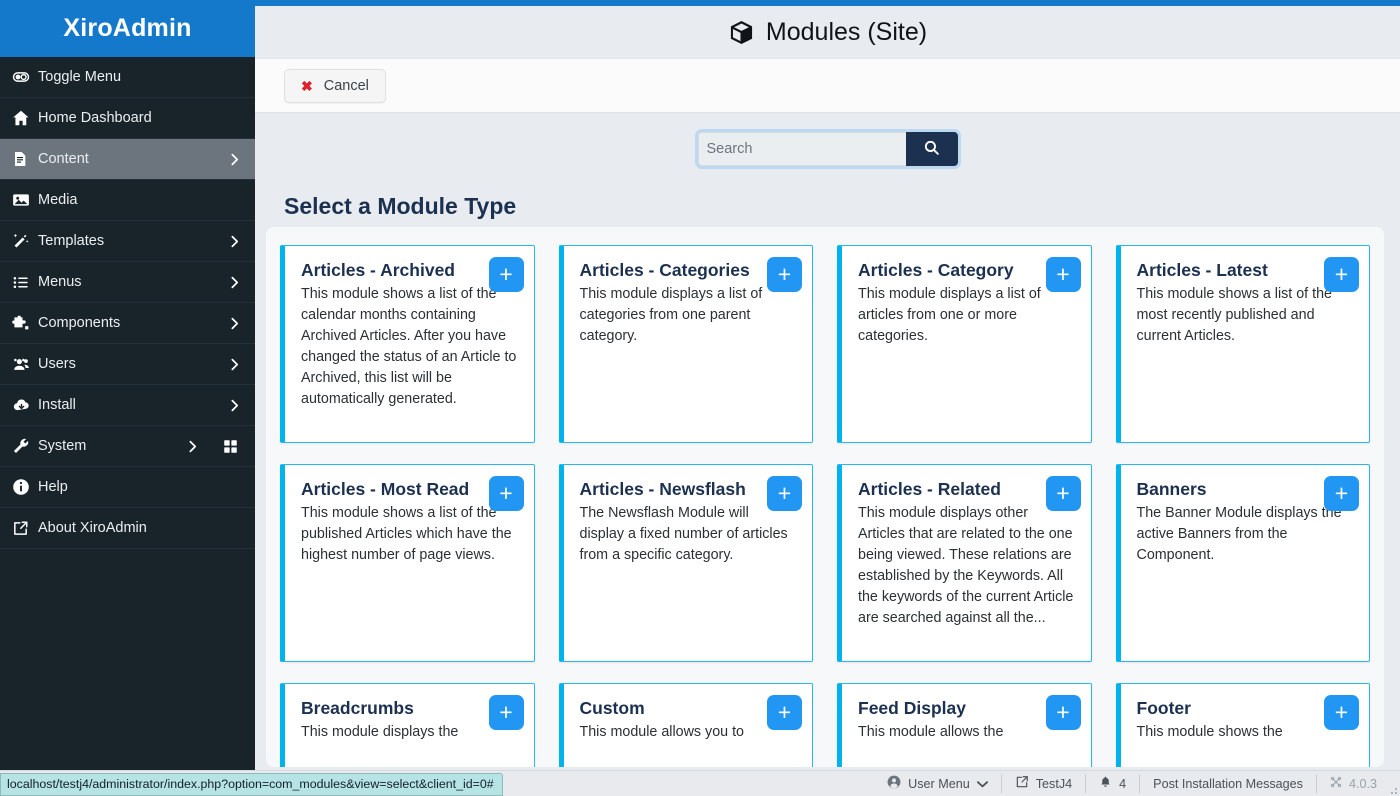 The width and height of the screenshot is (1400, 796). What do you see at coordinates (936, 270) in the screenshot?
I see `module-card-title: Articles - Category` at bounding box center [936, 270].